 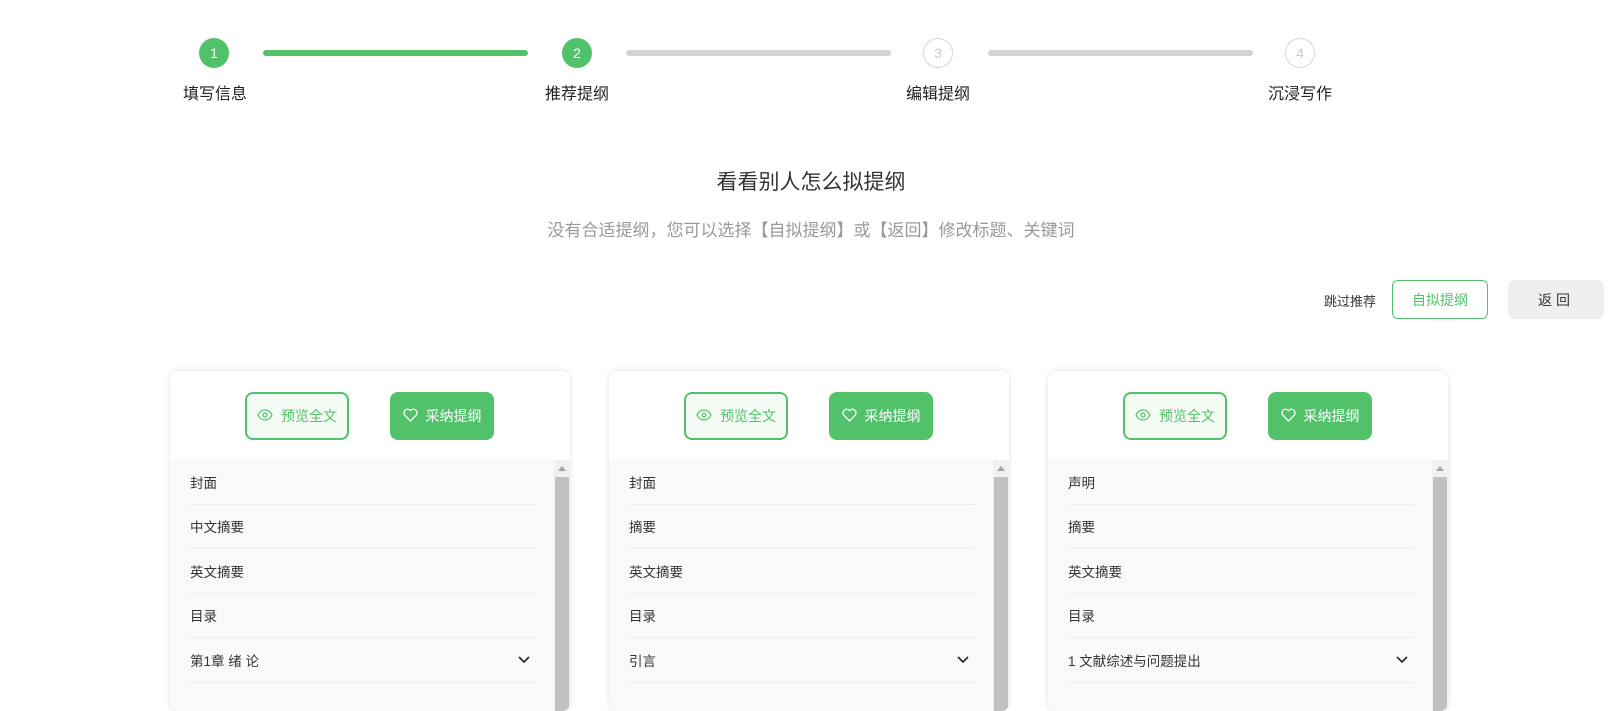 I want to click on step-2-label: 推荐提纲, so click(x=576, y=94).